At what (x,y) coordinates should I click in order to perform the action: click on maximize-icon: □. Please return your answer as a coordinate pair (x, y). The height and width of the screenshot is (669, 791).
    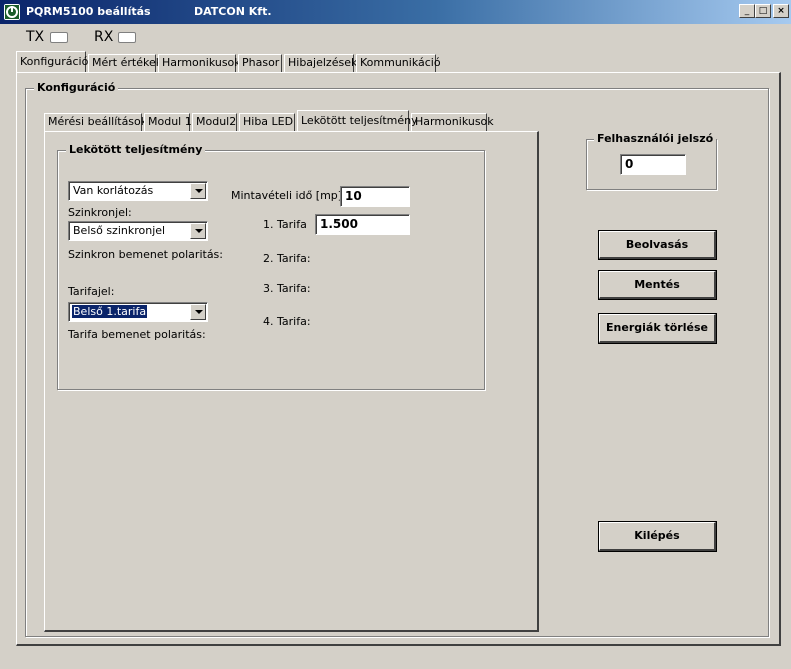
    Looking at the image, I should click on (763, 11).